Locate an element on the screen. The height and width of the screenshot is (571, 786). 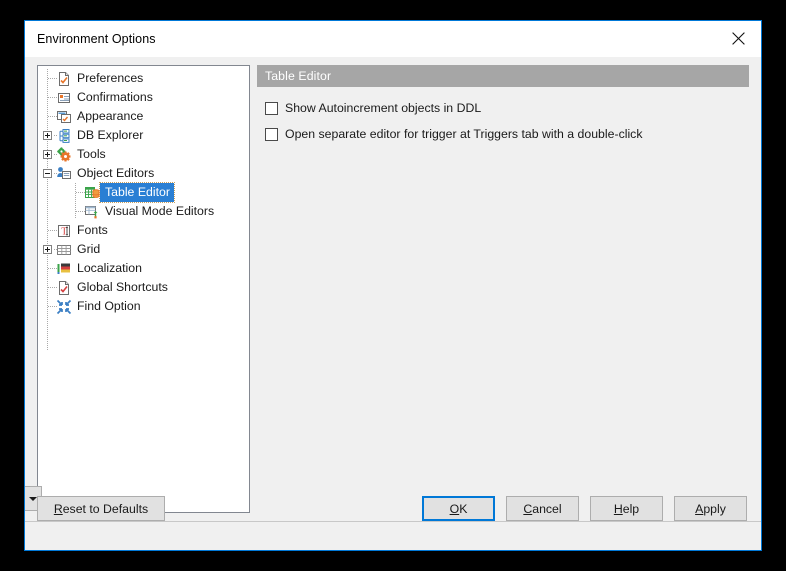
tree-item-label: Localization is located at coordinates (109, 268).